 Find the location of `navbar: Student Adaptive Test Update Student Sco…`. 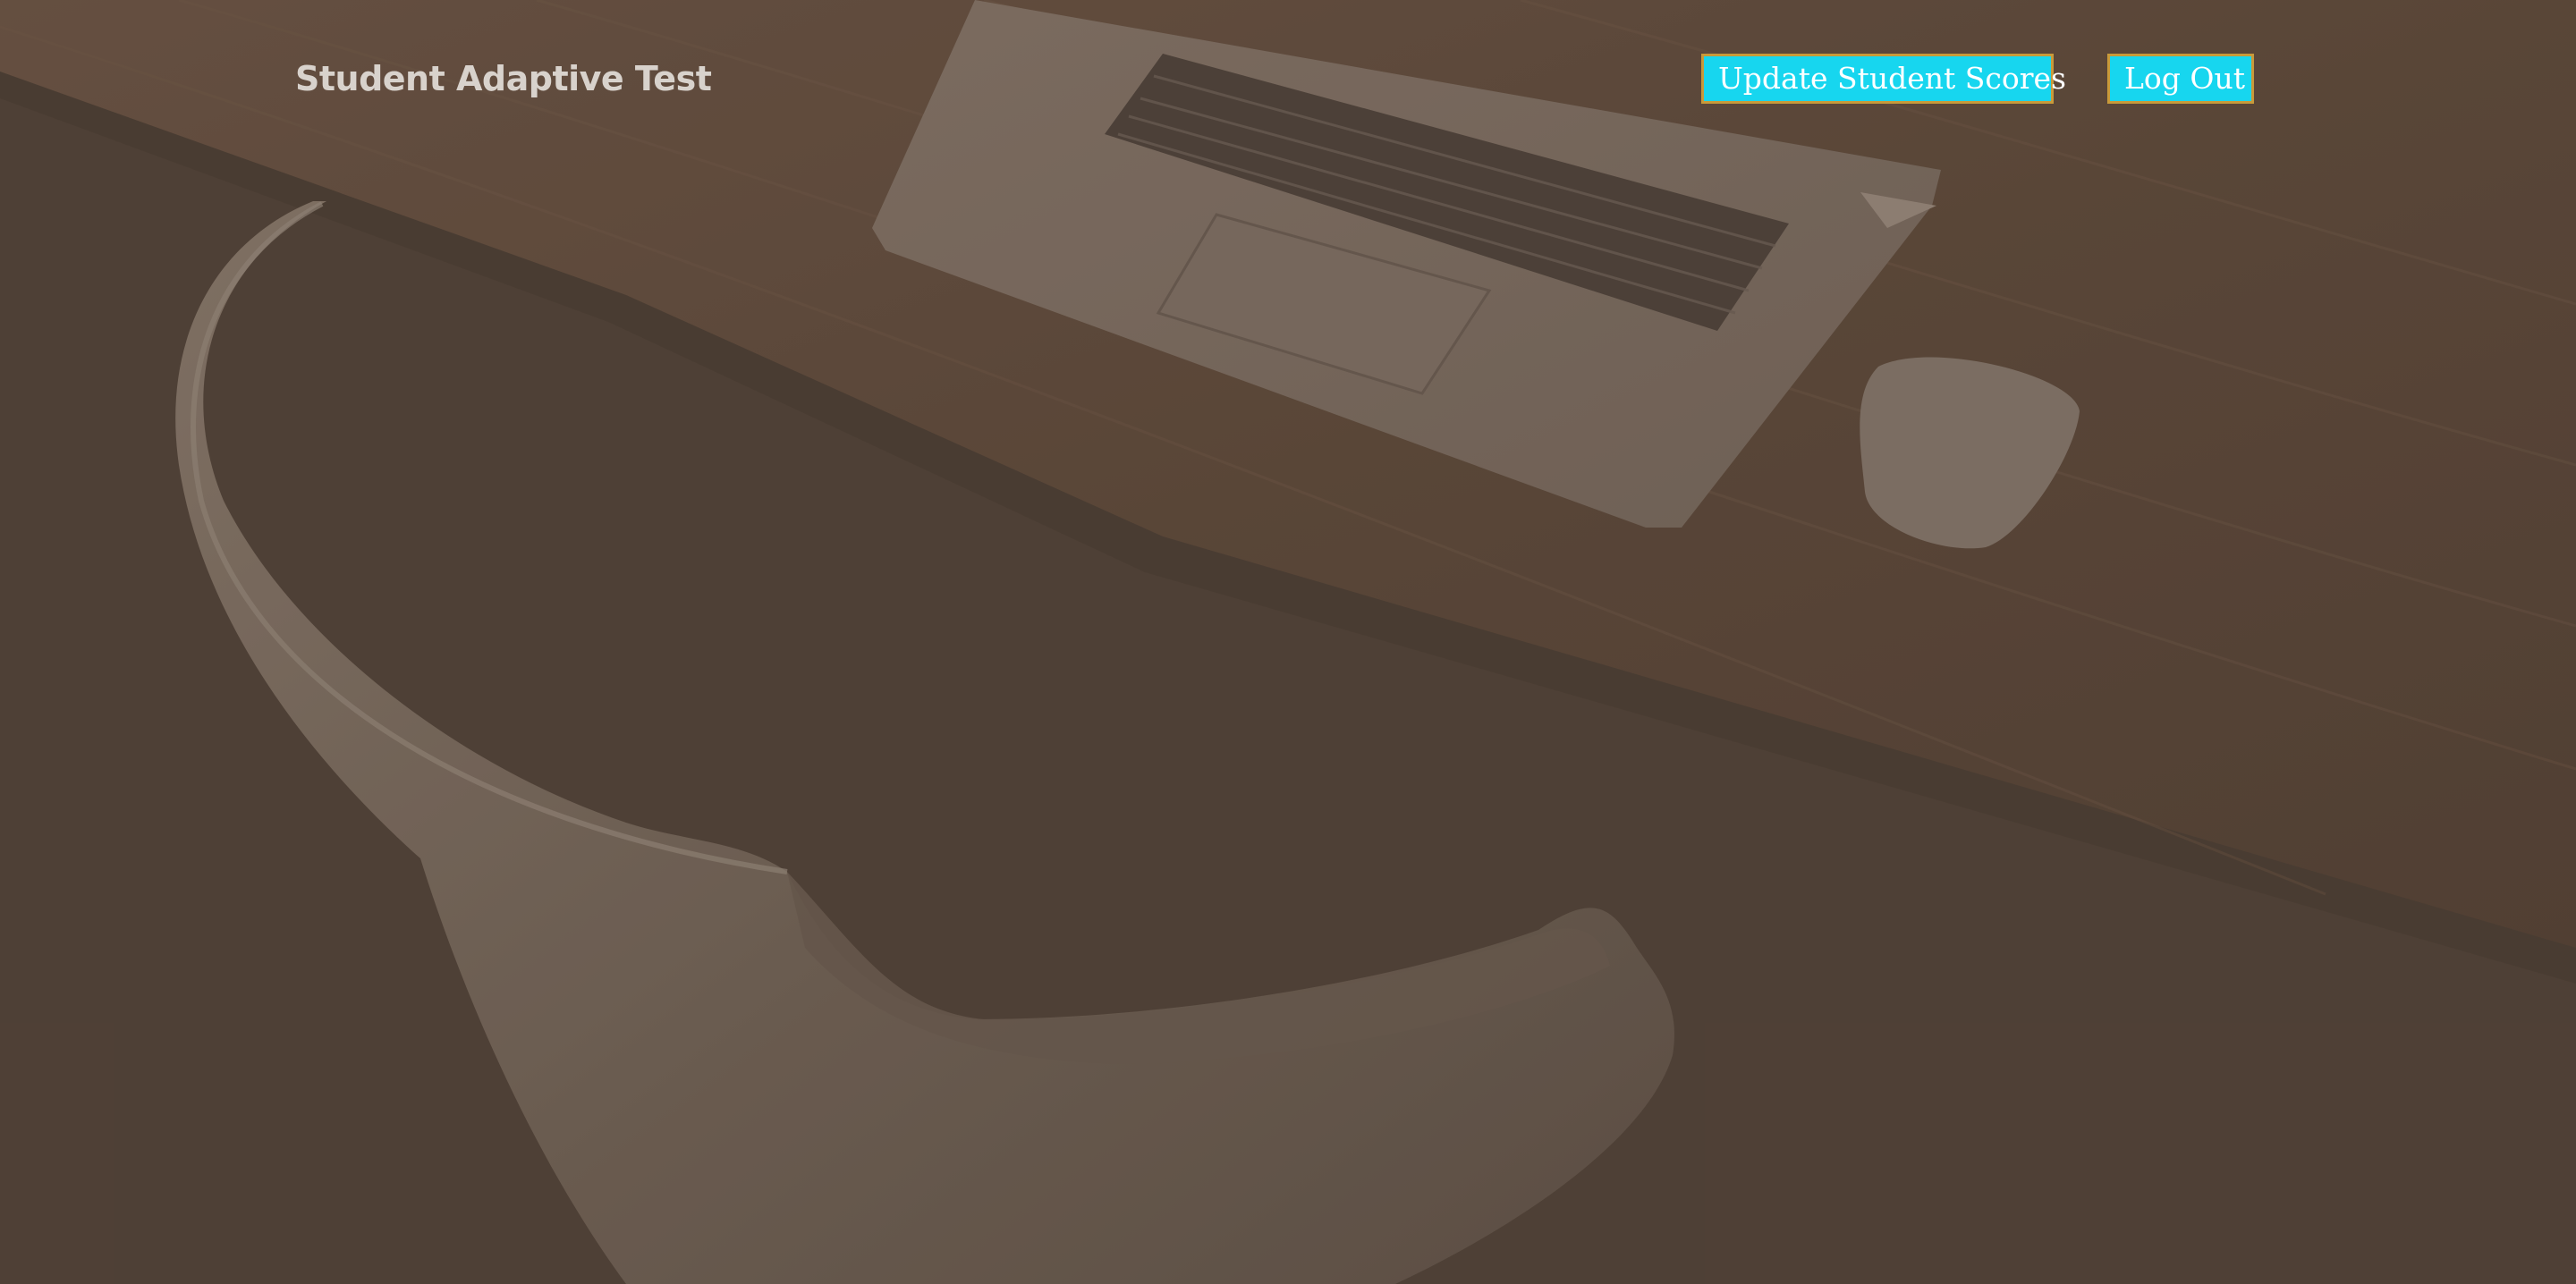

navbar: Student Adaptive Test Update Student Sco… is located at coordinates (1288, 79).